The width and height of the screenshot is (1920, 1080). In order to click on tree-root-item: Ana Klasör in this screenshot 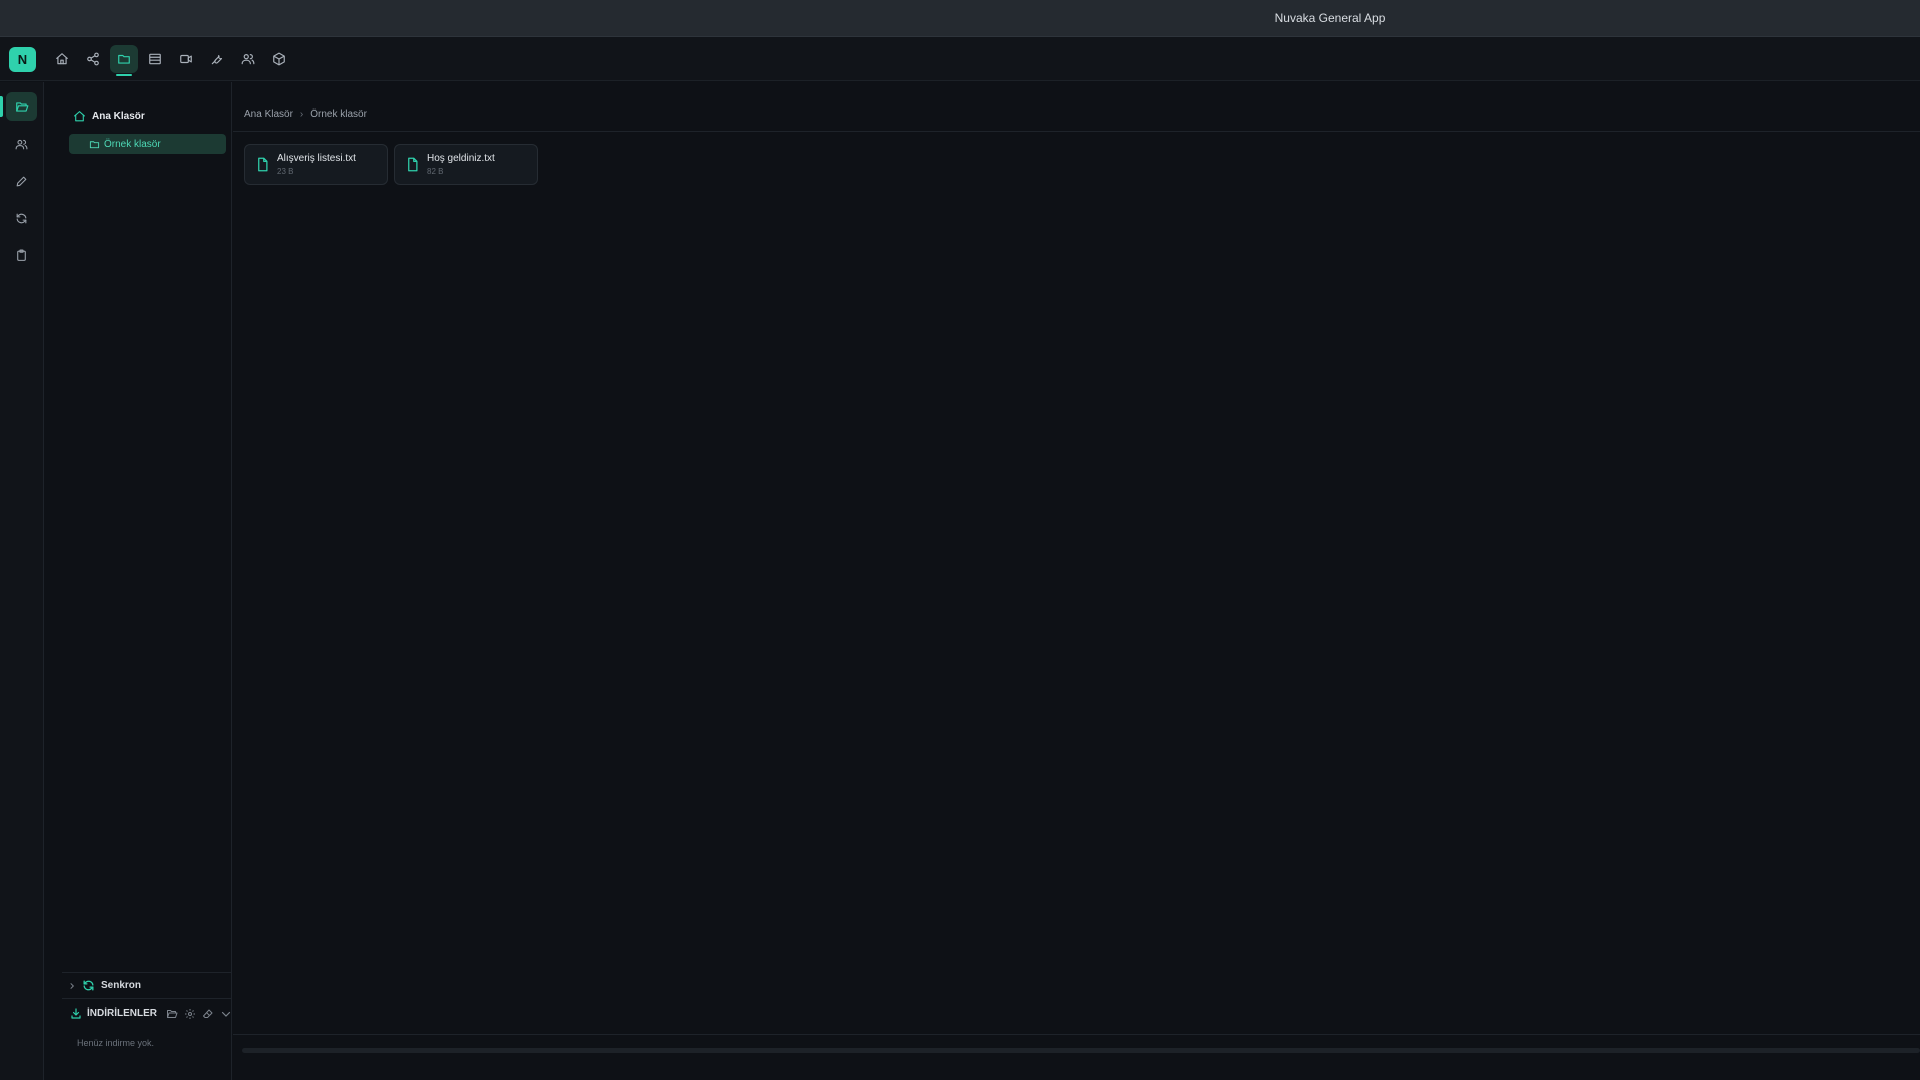, I will do `click(109, 116)`.